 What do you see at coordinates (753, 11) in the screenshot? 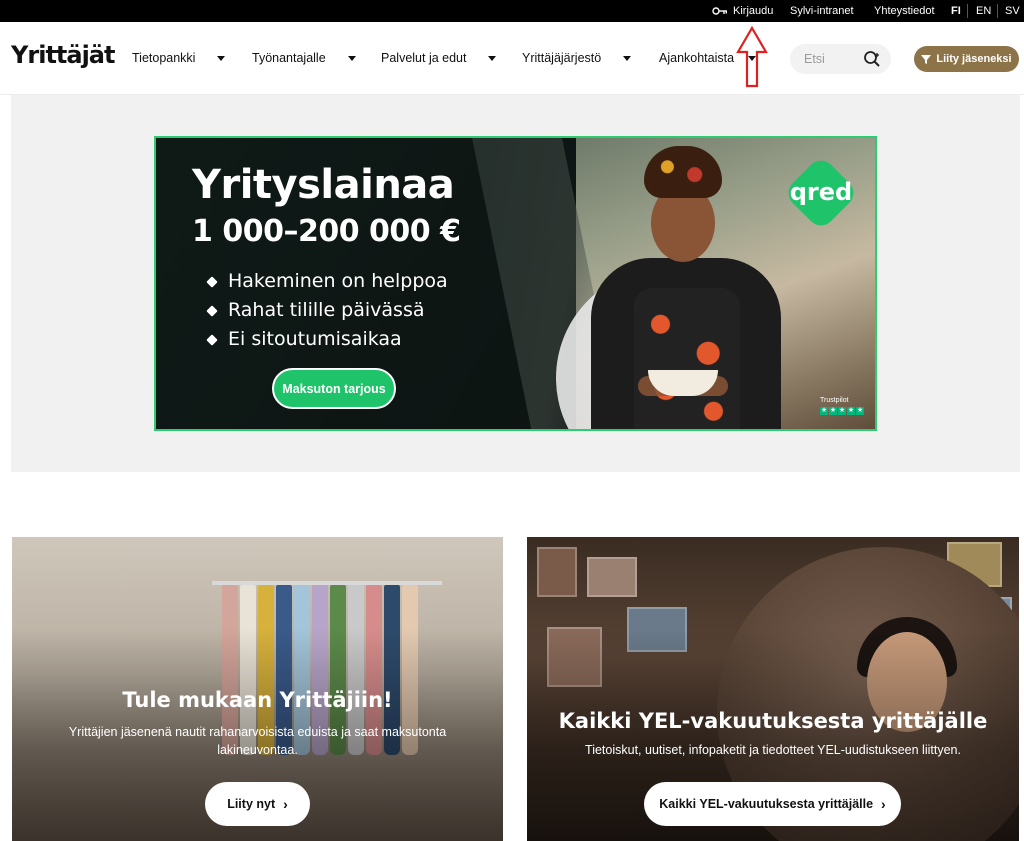
I see `login-link: Kirjaudu` at bounding box center [753, 11].